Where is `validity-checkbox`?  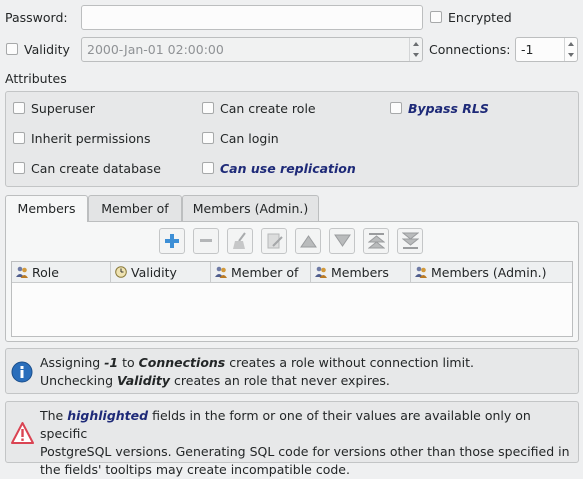 validity-checkbox is located at coordinates (12, 49).